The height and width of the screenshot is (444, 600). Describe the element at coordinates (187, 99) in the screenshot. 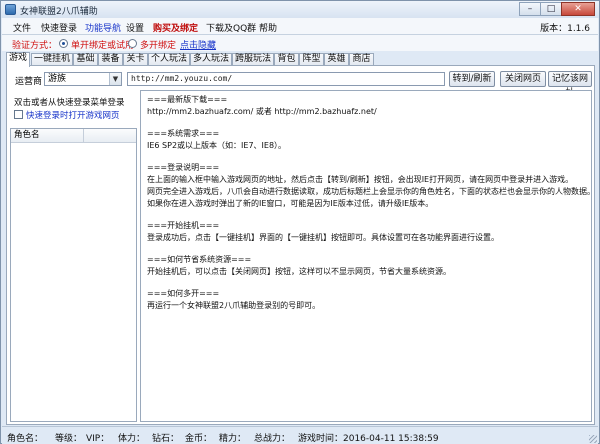

I see `info-line: ===最新版下载===` at that location.